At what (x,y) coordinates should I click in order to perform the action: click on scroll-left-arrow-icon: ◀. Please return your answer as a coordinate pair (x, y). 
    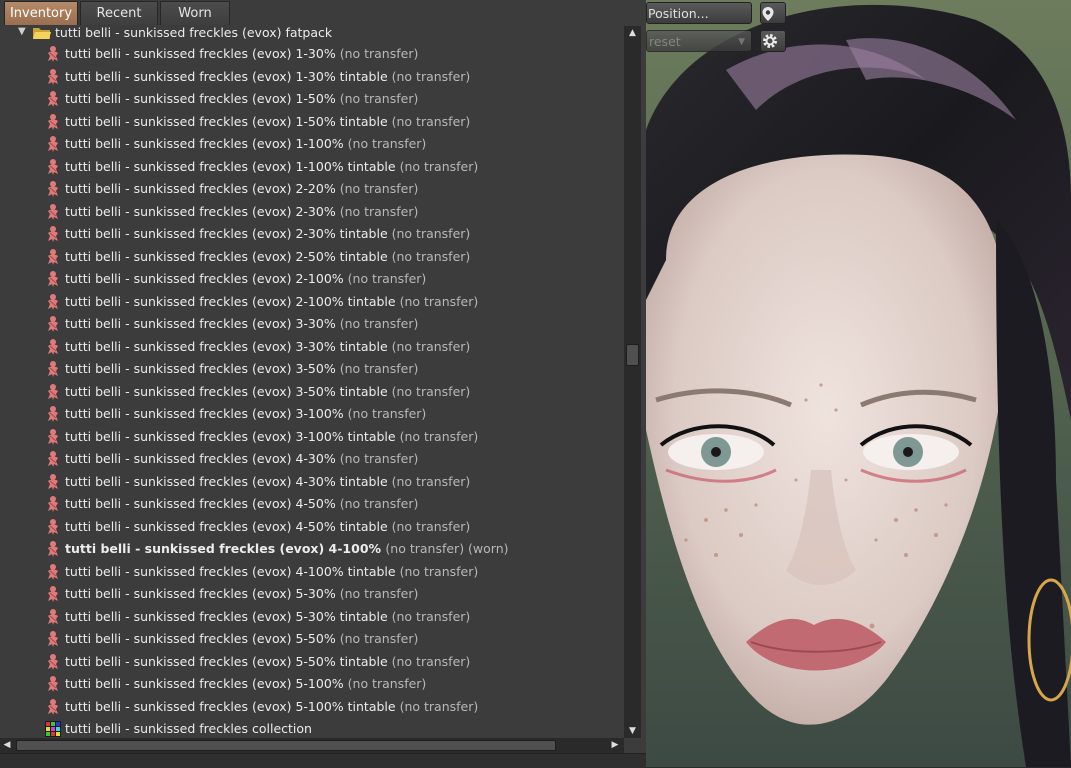
    Looking at the image, I should click on (7, 745).